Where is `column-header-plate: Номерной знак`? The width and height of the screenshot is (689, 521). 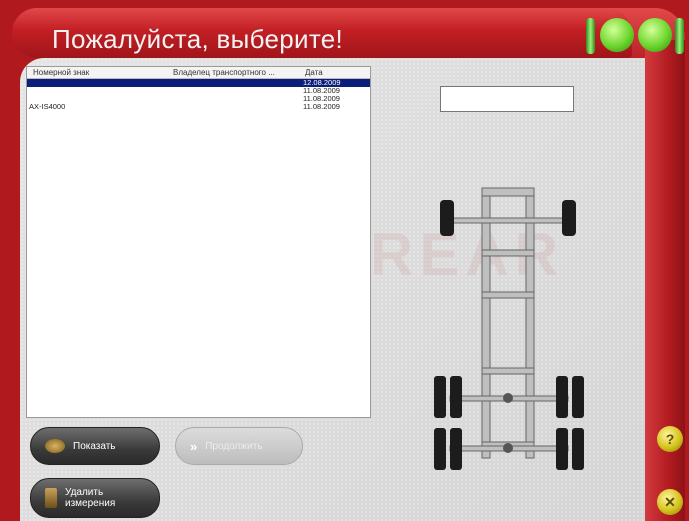
column-header-plate: Номерной знак is located at coordinates (61, 72).